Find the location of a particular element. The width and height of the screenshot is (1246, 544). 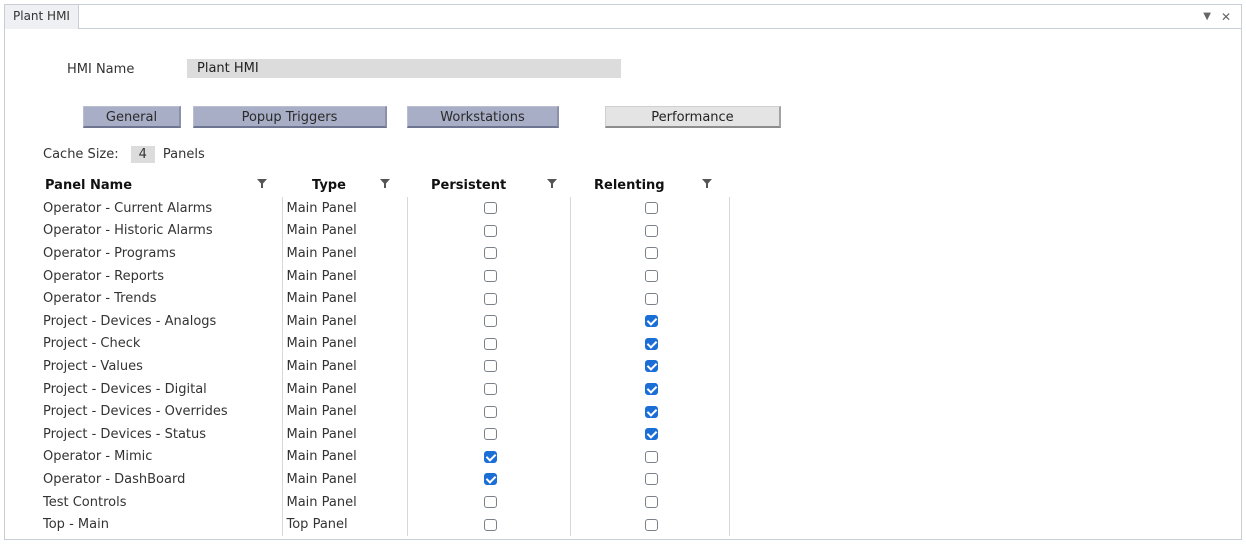

tab-popup-triggers: Popup Triggers is located at coordinates (290, 117).